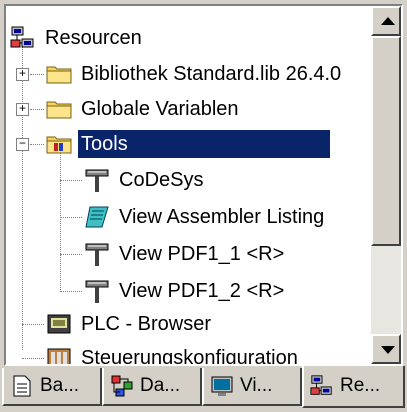 The image size is (407, 412). I want to click on tree-item-codesys: CoDeSys, so click(145, 180).